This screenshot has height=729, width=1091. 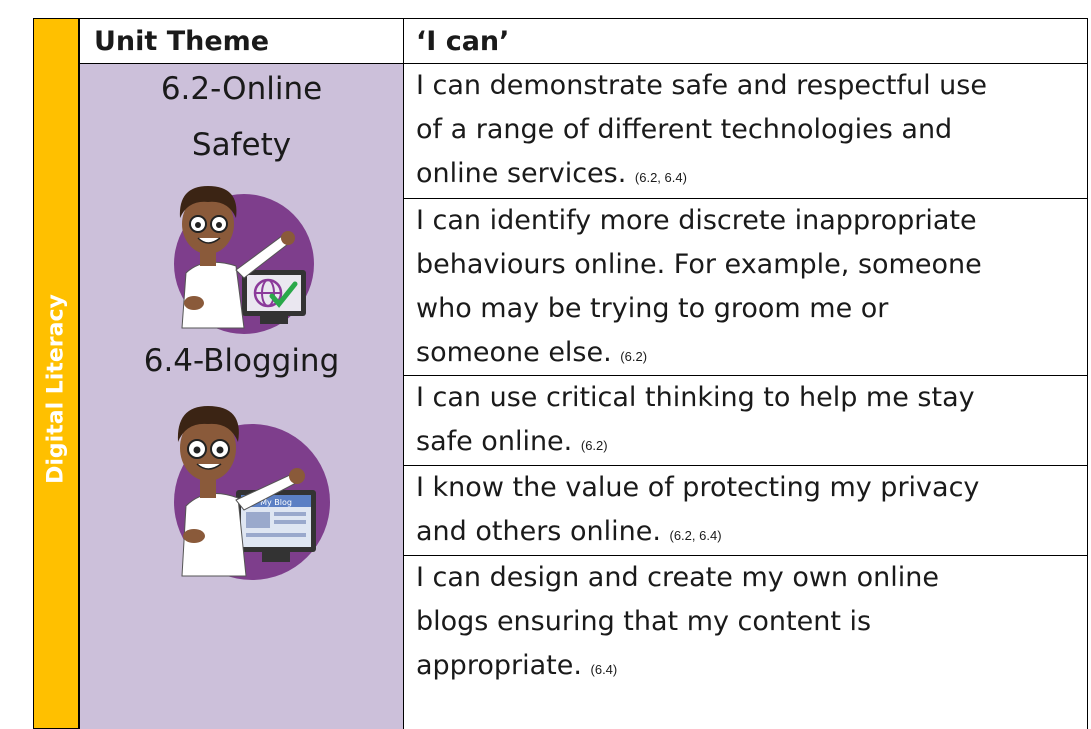 What do you see at coordinates (604, 669) in the screenshot?
I see `unit-ref: (6.4)` at bounding box center [604, 669].